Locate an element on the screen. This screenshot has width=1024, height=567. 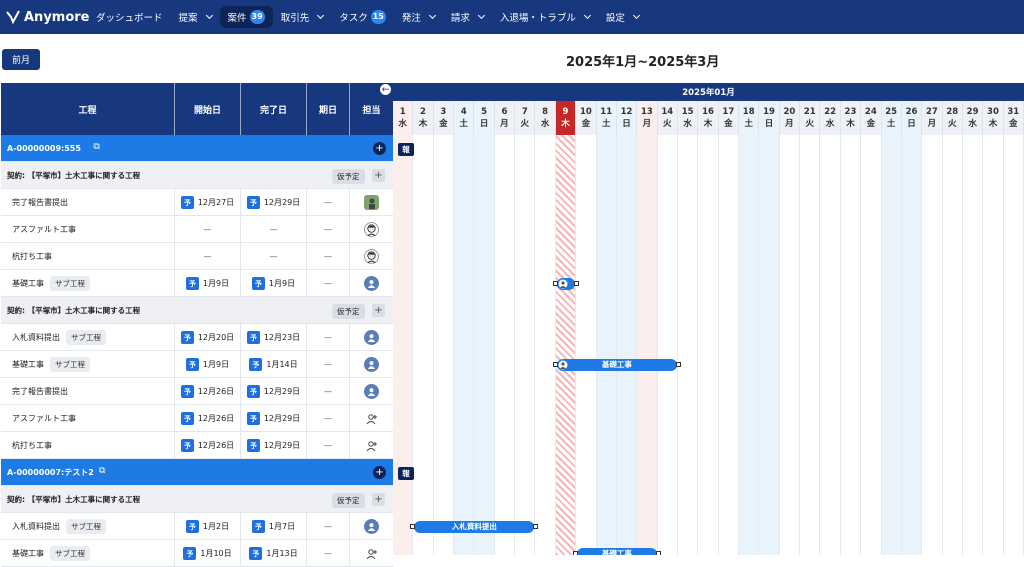
nav-item: 発注 is located at coordinates (418, 17).